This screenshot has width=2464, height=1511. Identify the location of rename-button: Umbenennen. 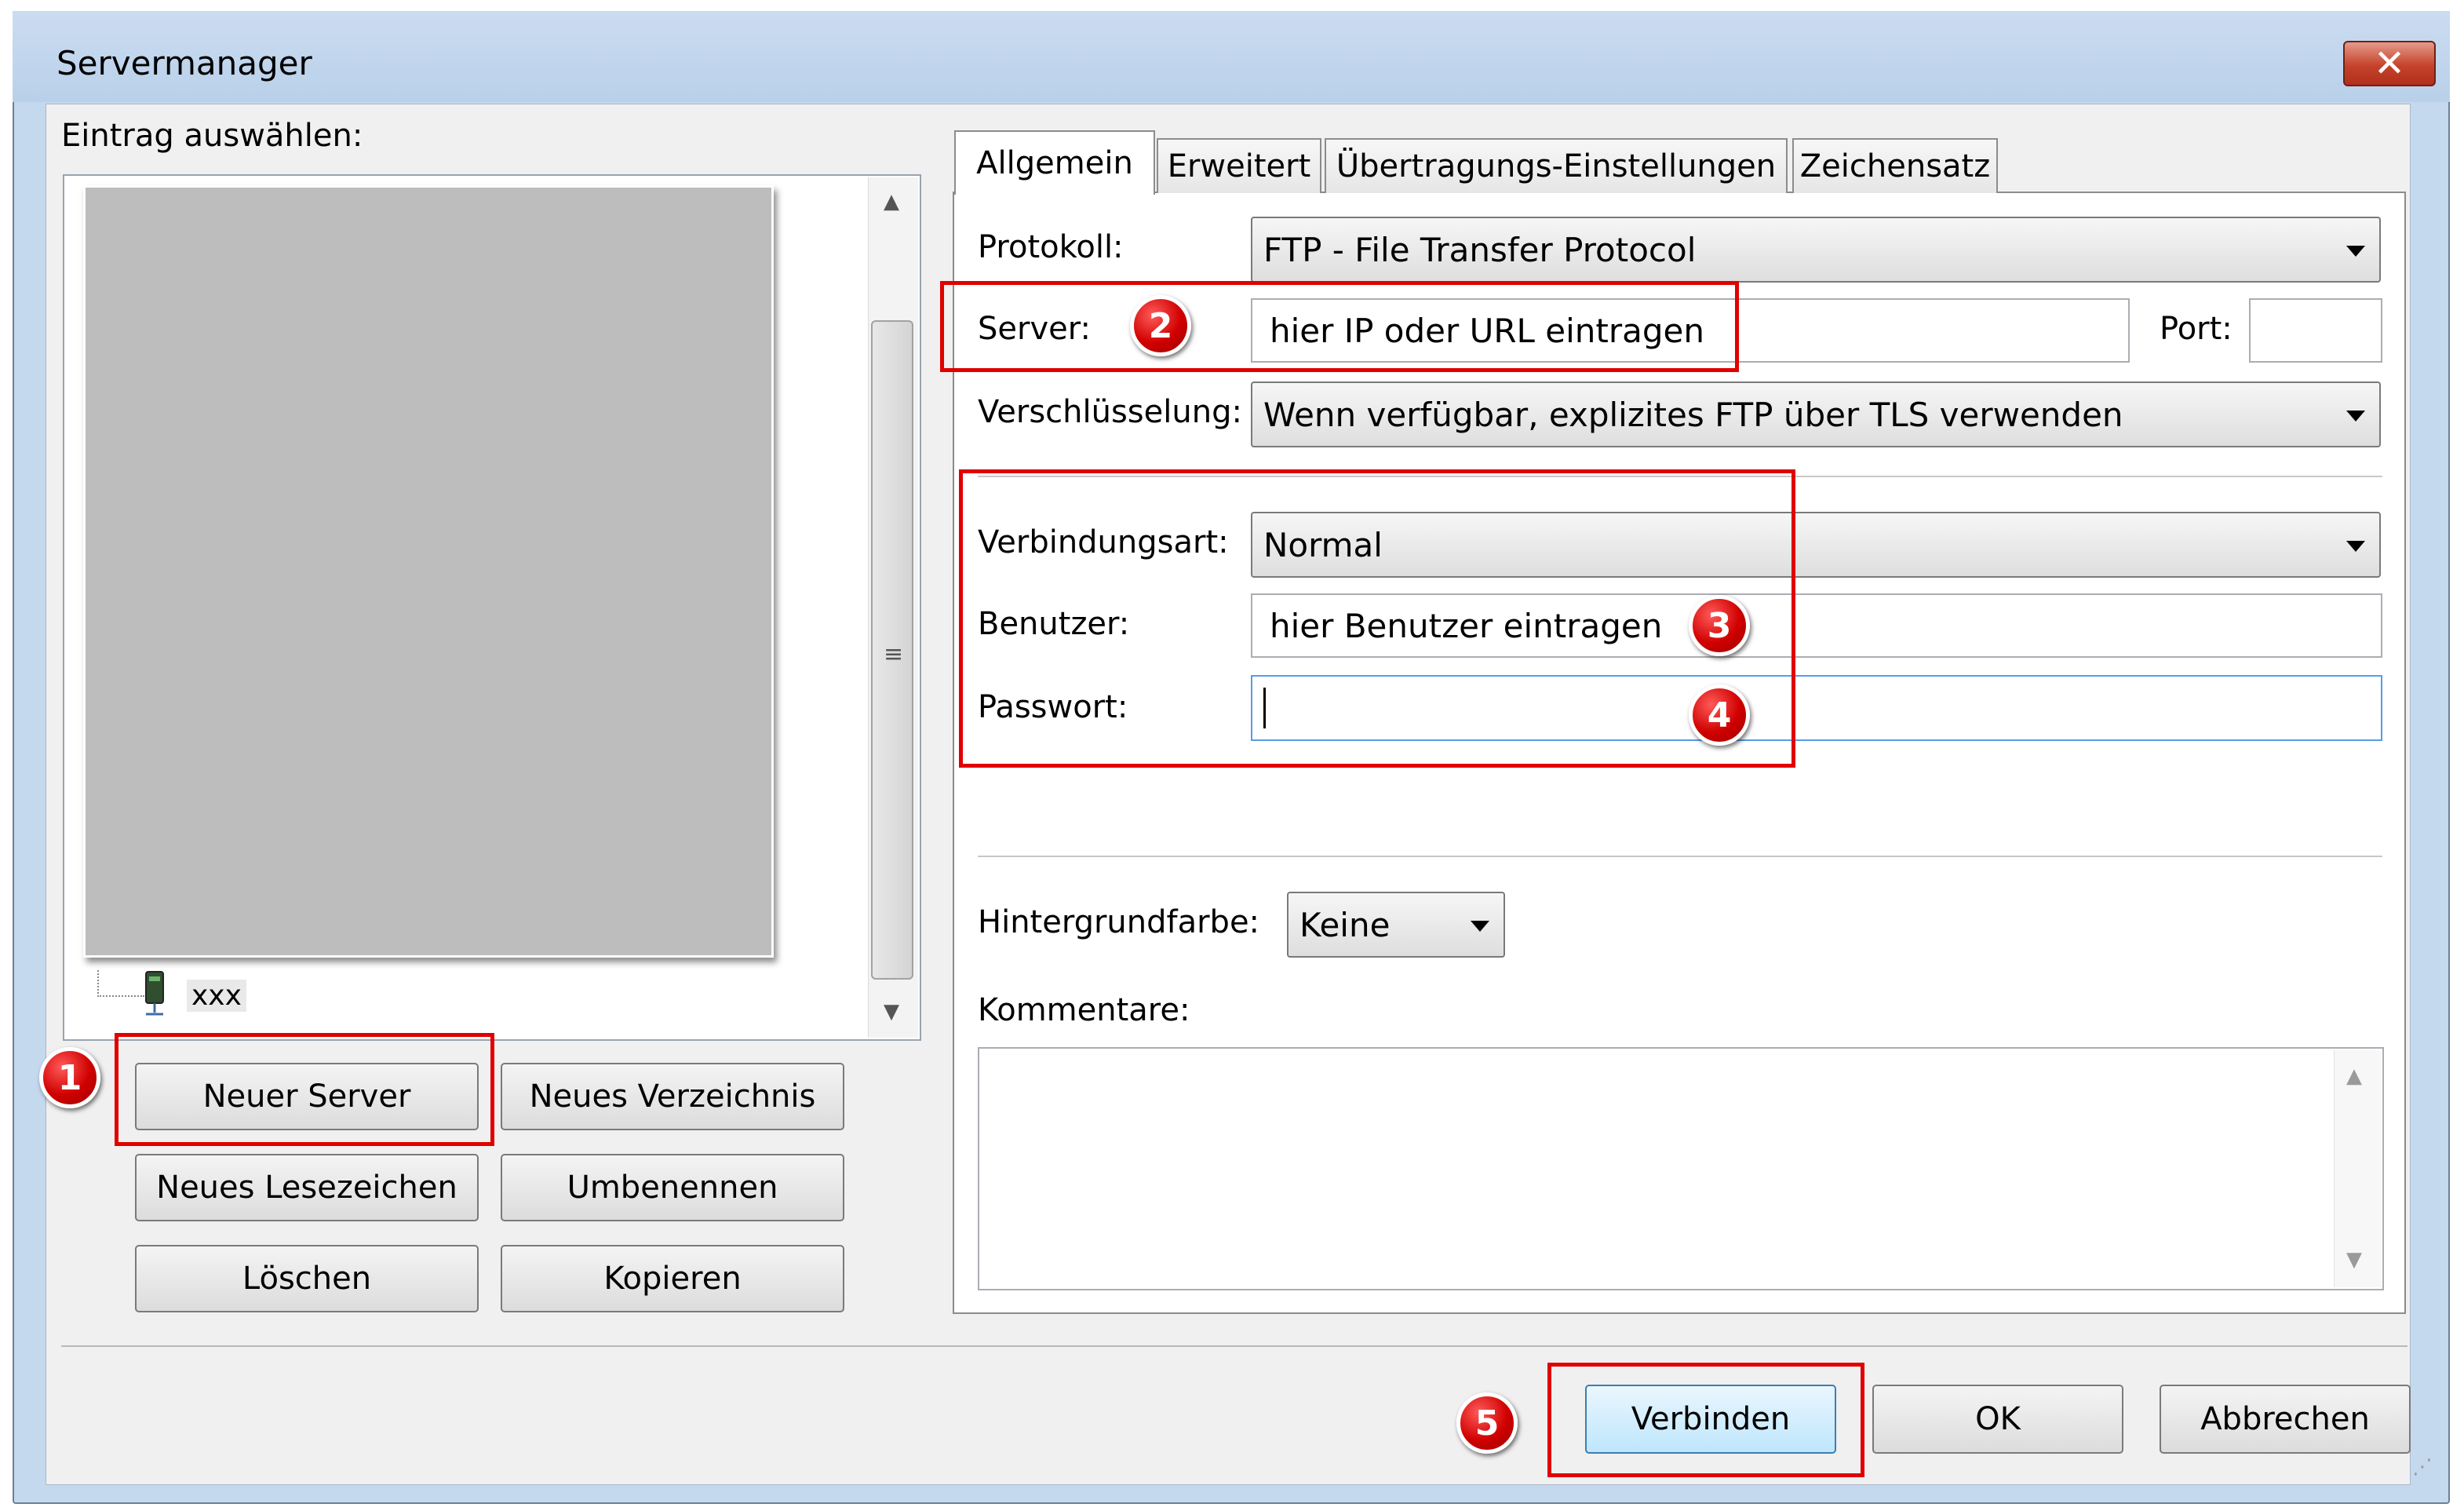
(673, 1187).